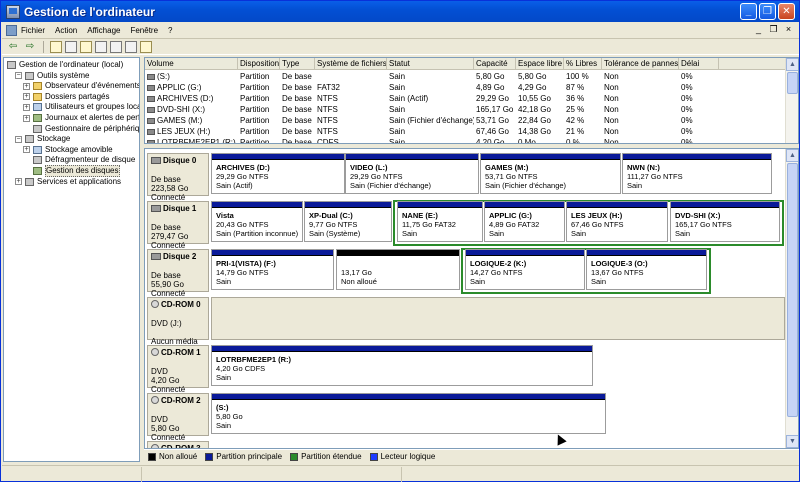  I want to click on settings-icon, so click(146, 46).